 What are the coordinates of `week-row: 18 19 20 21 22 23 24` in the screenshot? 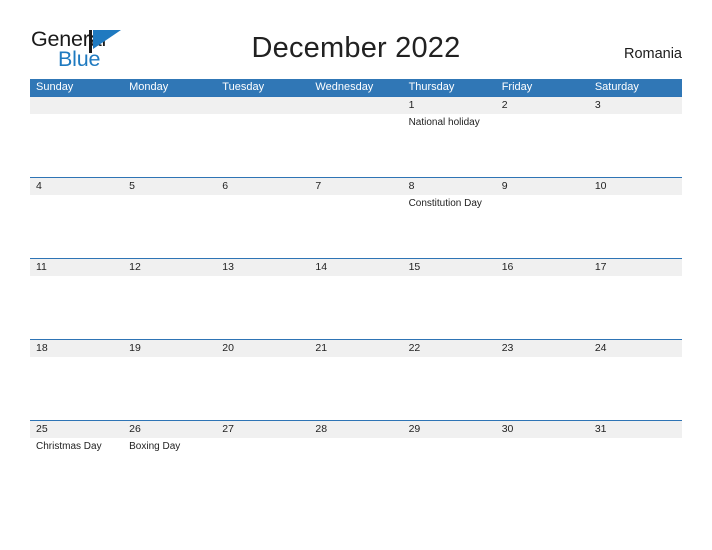 It's located at (356, 379).